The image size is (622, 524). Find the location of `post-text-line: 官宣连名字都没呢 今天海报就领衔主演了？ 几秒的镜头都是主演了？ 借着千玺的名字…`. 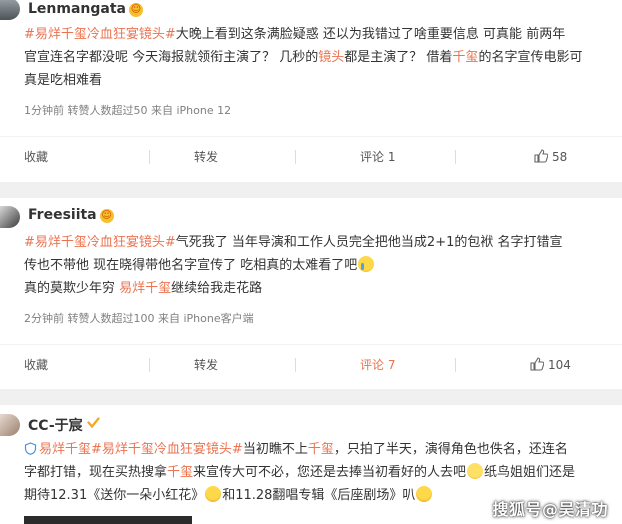

post-text-line: 官宣连名字都没呢 今天海报就领衔主演了？ 几秒的镜头都是主演了？ 借着千玺的名字… is located at coordinates (322, 57).